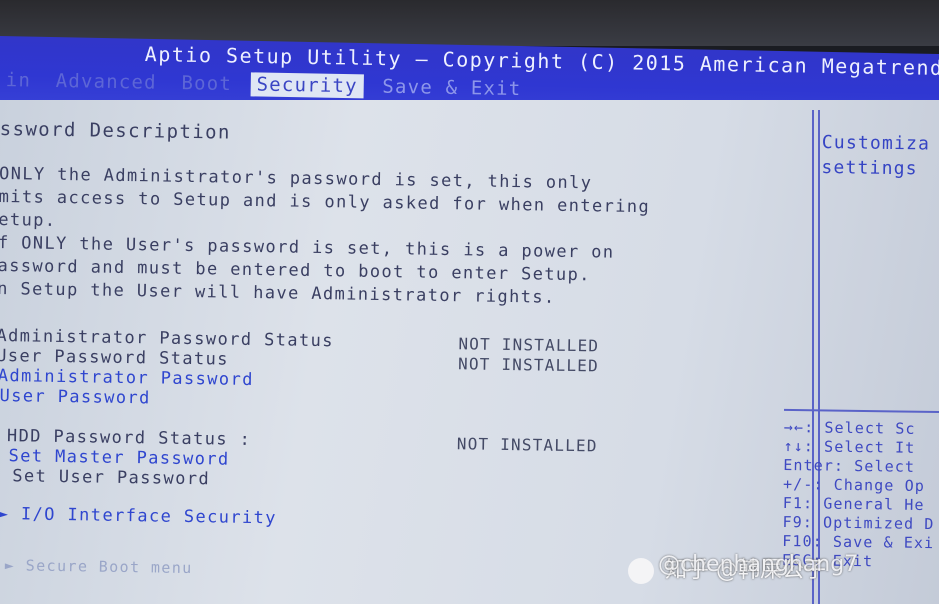 Image resolution: width=939 pixels, height=604 pixels. What do you see at coordinates (109, 567) in the screenshot?
I see `secure-boot-menu-label: Secure Boot menu` at bounding box center [109, 567].